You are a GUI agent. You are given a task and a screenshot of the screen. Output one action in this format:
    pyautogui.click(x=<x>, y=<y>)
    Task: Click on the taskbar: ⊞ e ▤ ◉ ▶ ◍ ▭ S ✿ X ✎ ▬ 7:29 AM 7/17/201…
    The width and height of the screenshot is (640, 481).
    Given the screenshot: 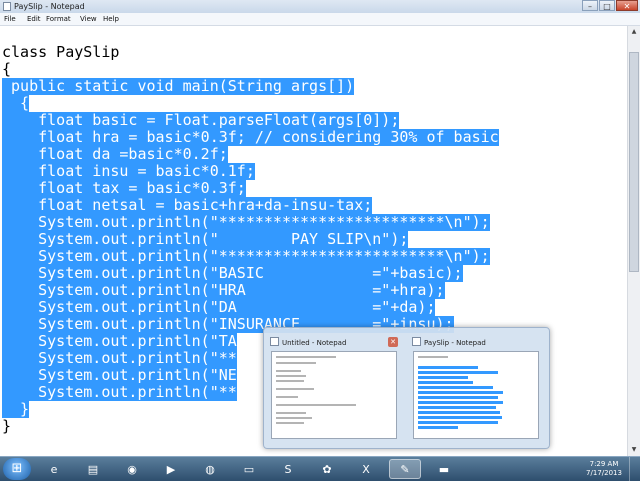 What is the action you would take?
    pyautogui.click(x=320, y=468)
    